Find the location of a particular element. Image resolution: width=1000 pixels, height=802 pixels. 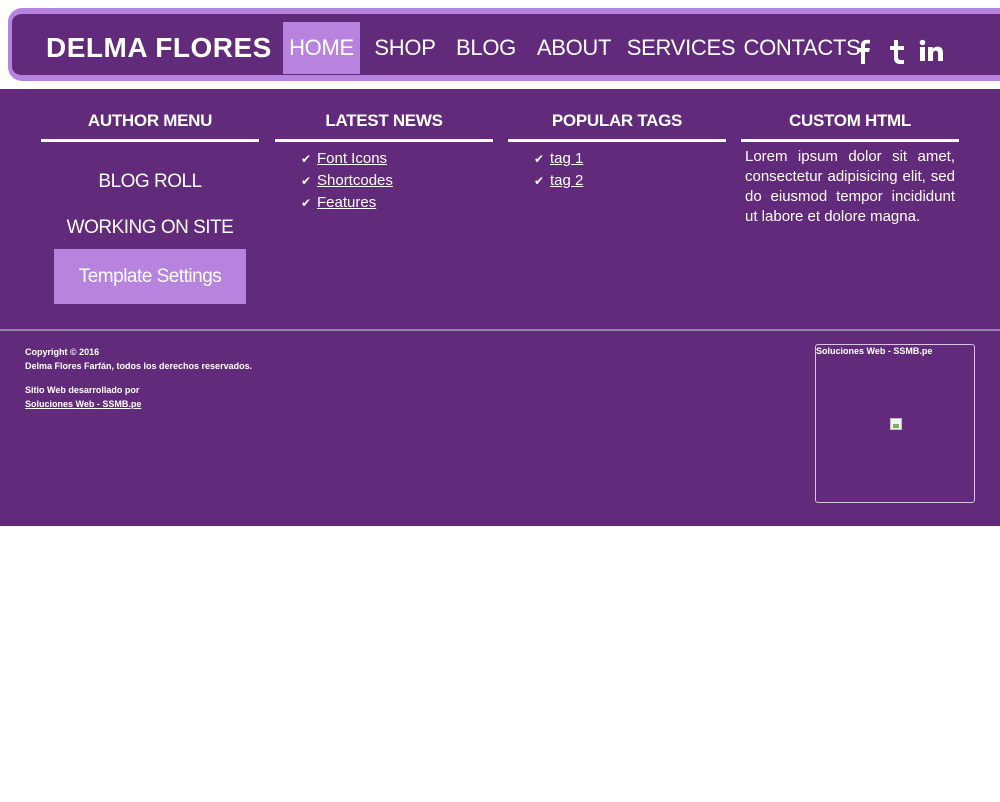

nav-item-blog: BLOG is located at coordinates (486, 48).